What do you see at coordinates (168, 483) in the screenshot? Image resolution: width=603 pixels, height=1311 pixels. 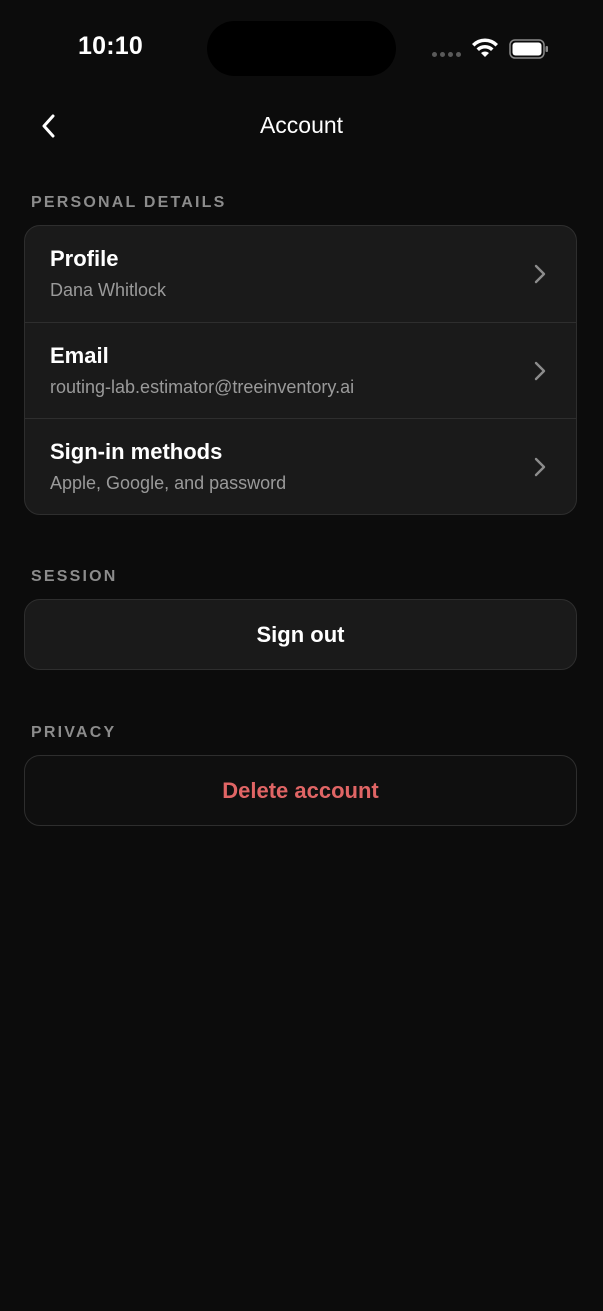 I see `sign-in-methods-row-subtitle: Apple, Google, and password` at bounding box center [168, 483].